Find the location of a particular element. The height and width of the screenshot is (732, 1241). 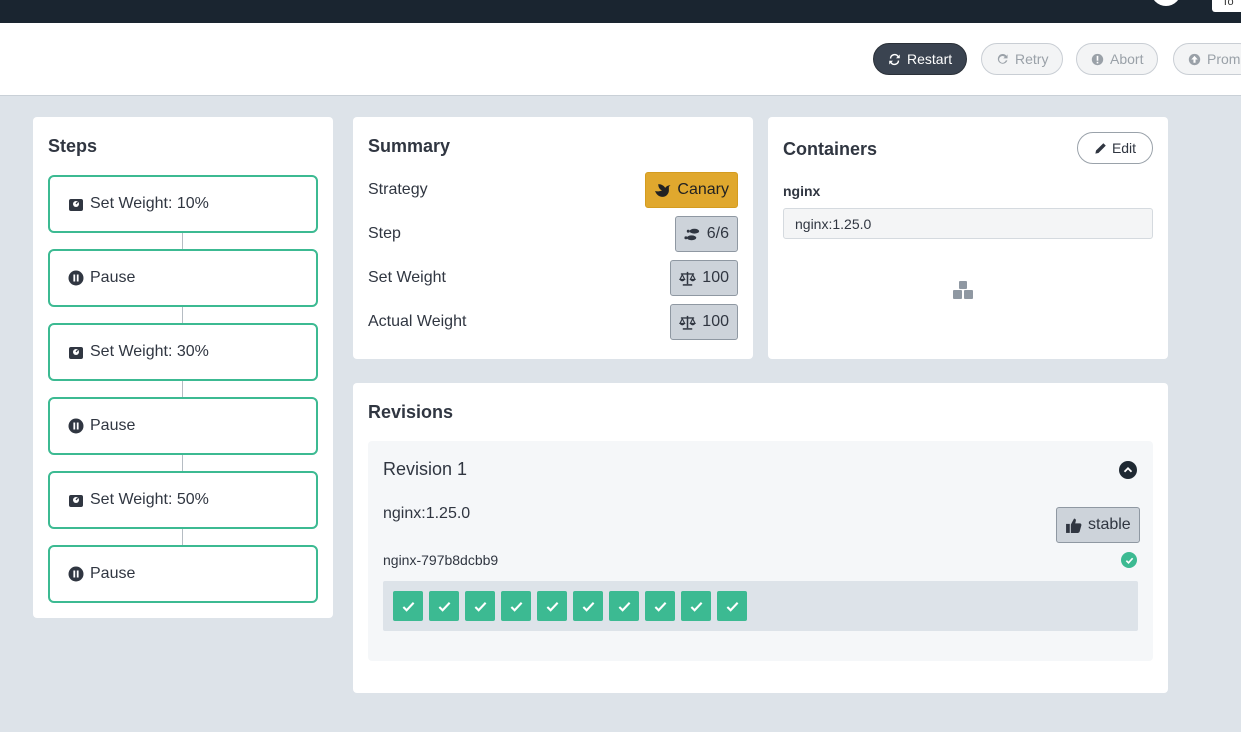

replicaset-status-icon is located at coordinates (1129, 560).